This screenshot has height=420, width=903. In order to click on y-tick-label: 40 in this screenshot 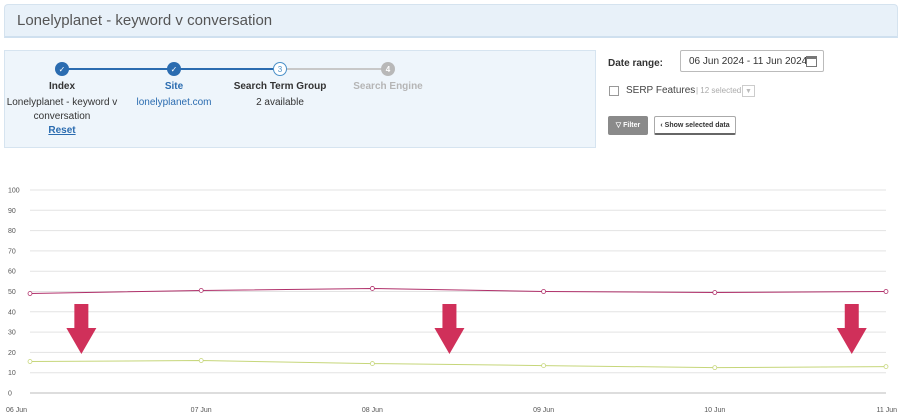, I will do `click(12, 312)`.